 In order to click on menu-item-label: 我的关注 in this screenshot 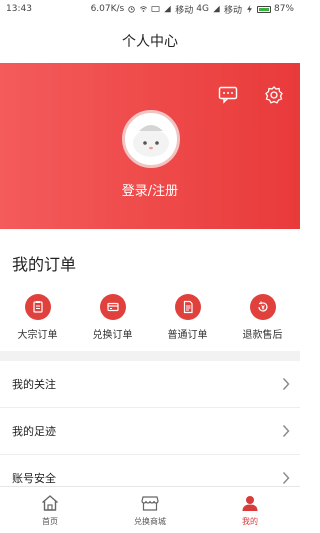, I will do `click(34, 384)`.